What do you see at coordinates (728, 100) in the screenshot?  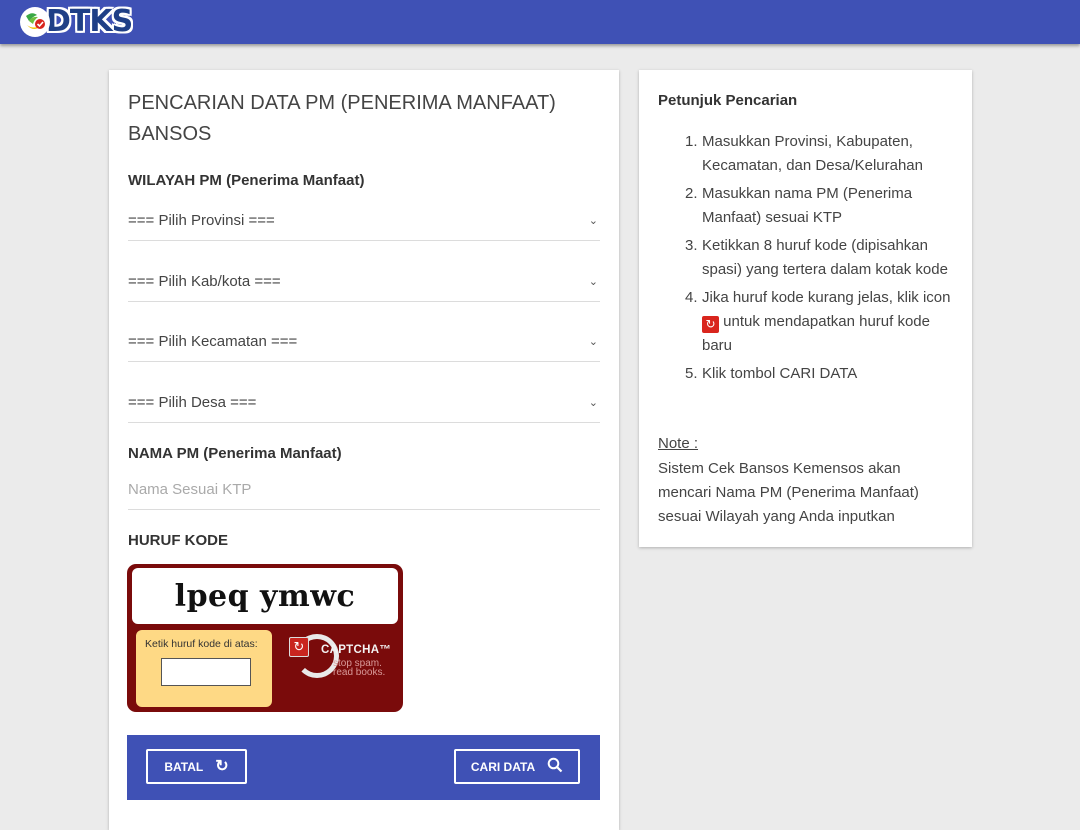 I see `help-title: Petunjuk Pencarian` at bounding box center [728, 100].